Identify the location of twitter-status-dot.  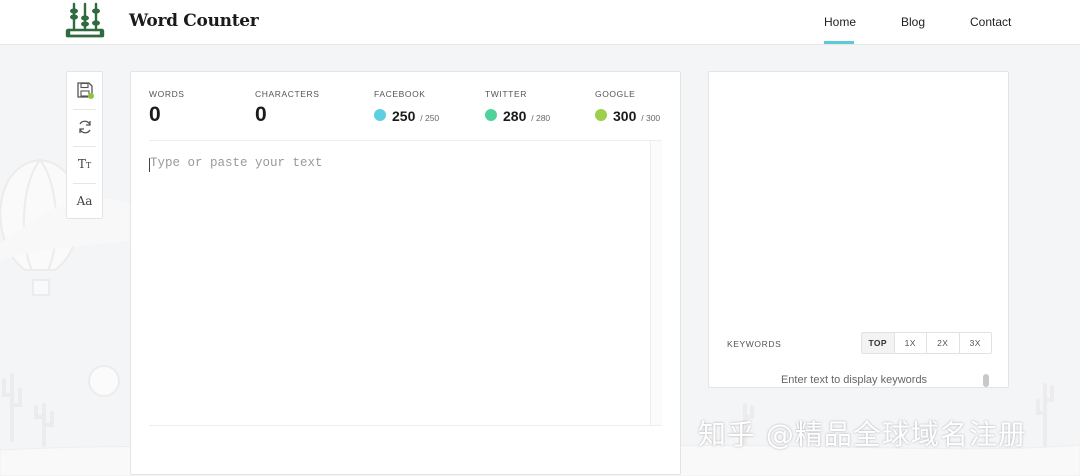
(491, 115).